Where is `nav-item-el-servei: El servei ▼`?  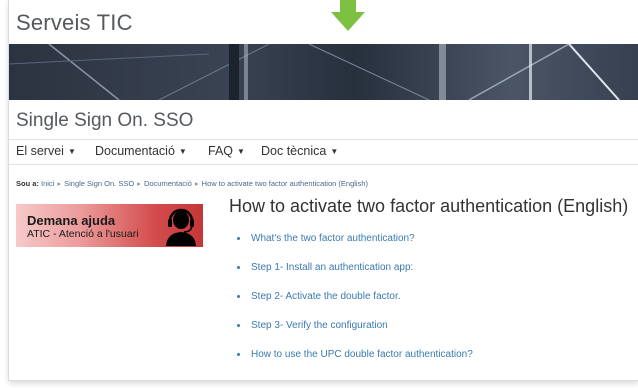
nav-item-el-servei: El servei ▼ is located at coordinates (46, 151).